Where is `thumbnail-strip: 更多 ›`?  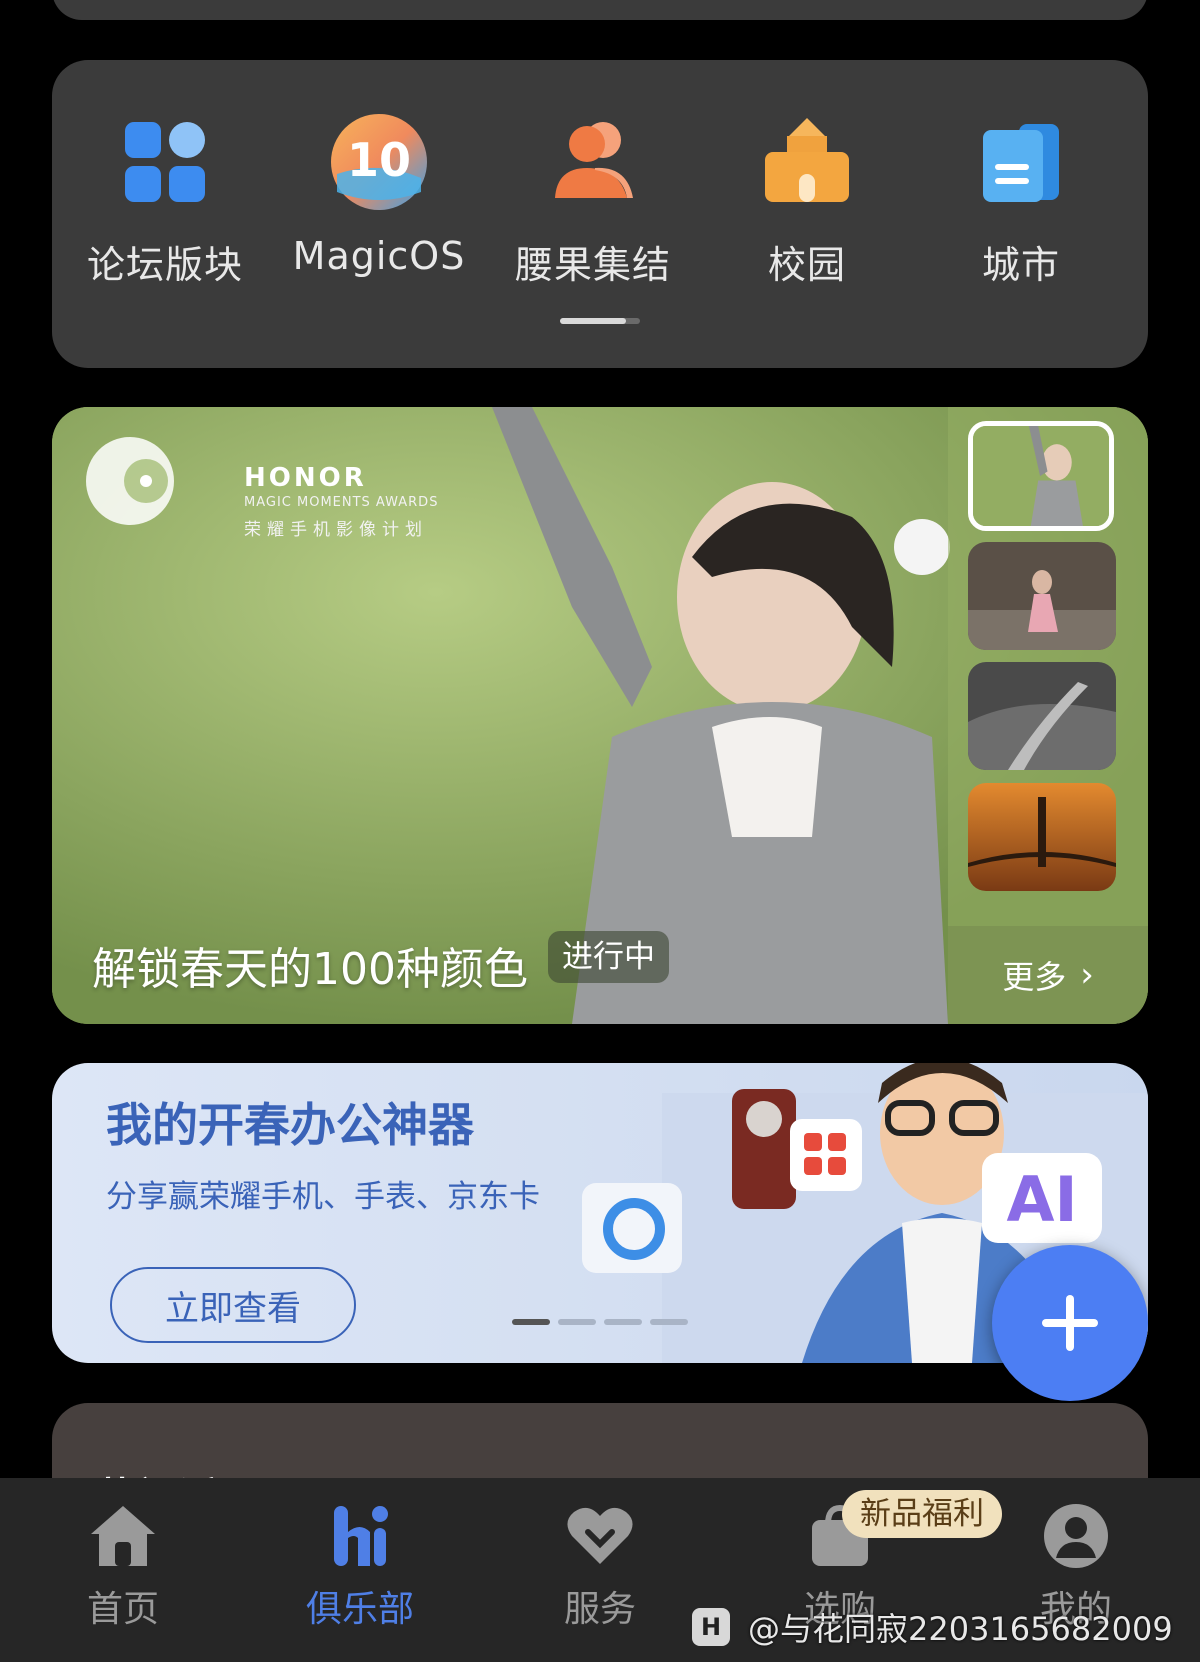 thumbnail-strip: 更多 › is located at coordinates (1048, 715).